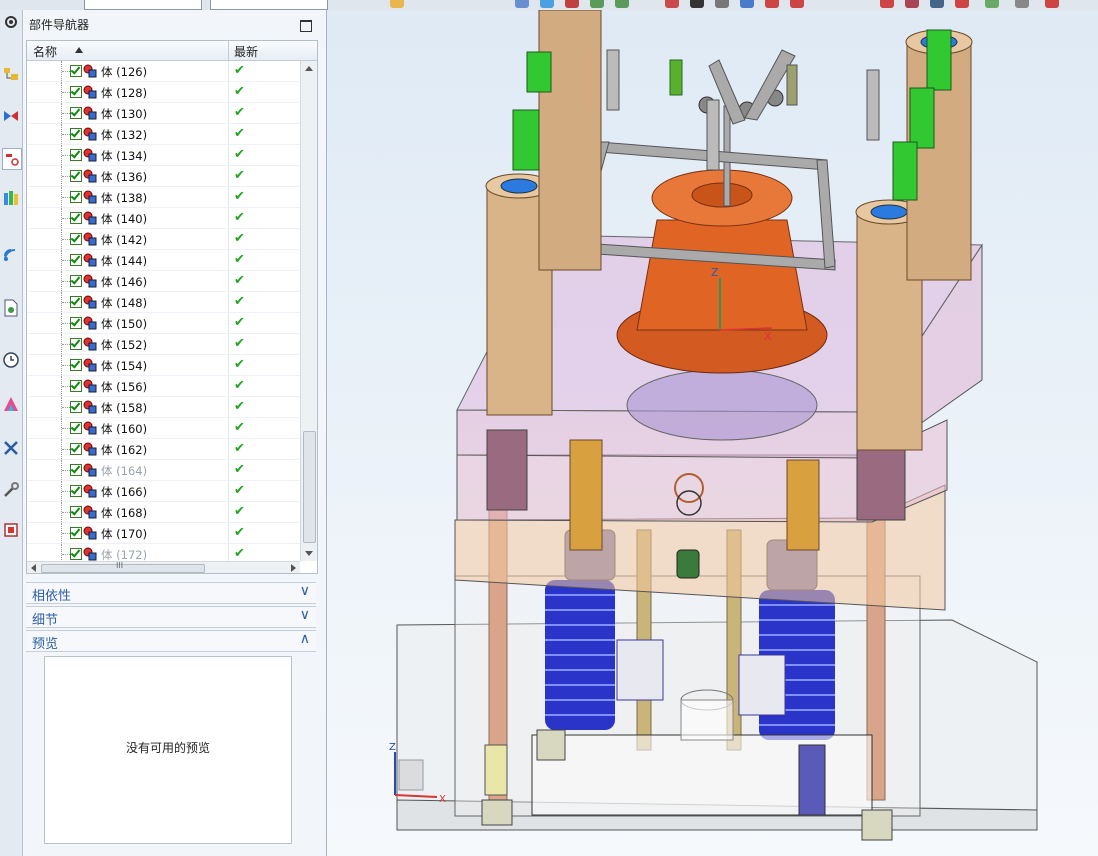 This screenshot has height=856, width=1098. Describe the element at coordinates (123, 567) in the screenshot. I see `horizontal-scrollbar-thumb: III` at that location.